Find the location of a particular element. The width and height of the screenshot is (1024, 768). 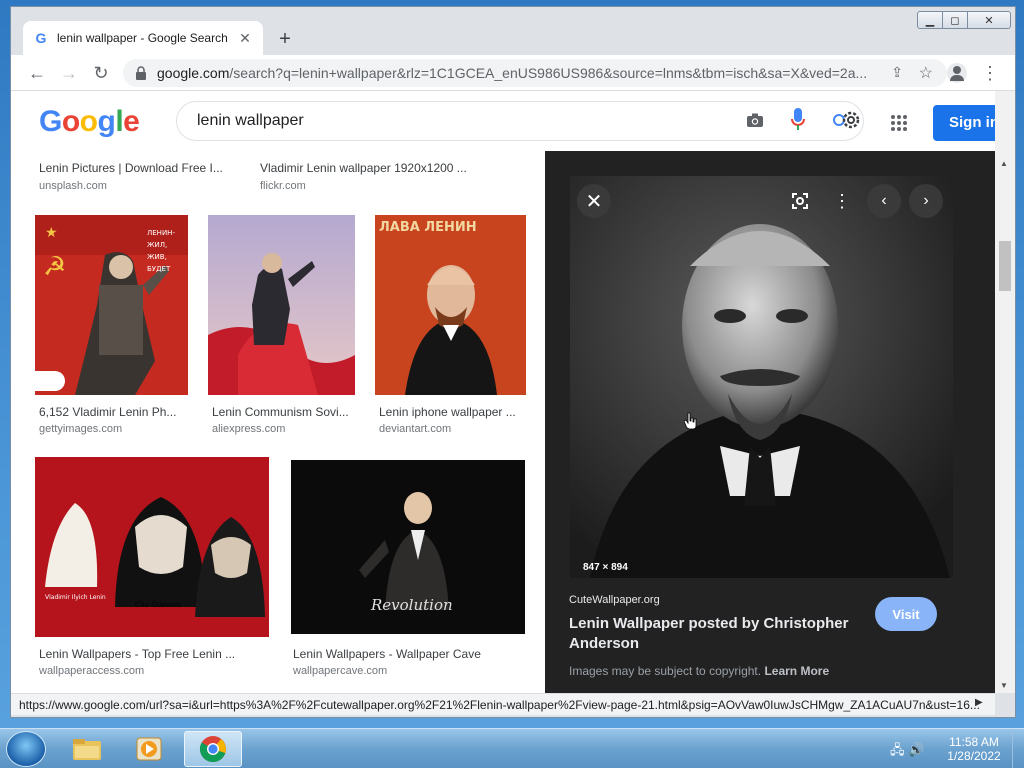

svg-text: Che Guevara is located at coordinates (158, 605).